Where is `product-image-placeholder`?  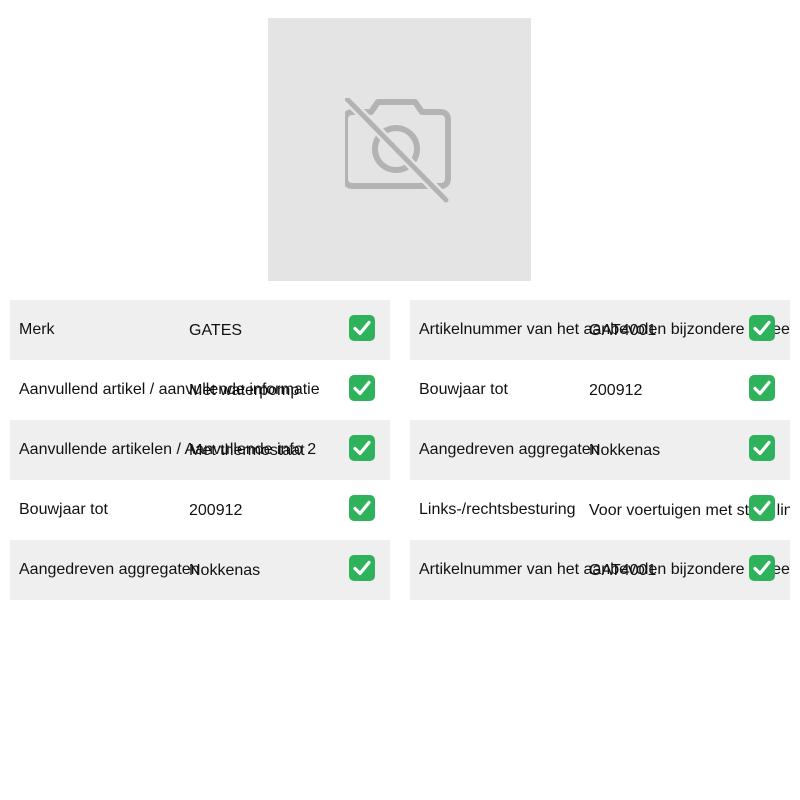 product-image-placeholder is located at coordinates (399, 149).